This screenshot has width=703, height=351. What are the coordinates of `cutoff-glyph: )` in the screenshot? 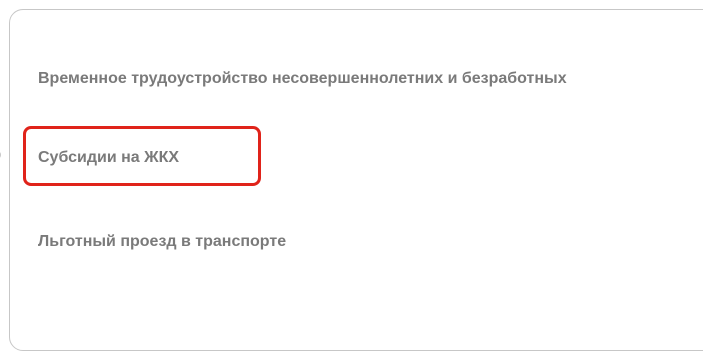 It's located at (0, 155).